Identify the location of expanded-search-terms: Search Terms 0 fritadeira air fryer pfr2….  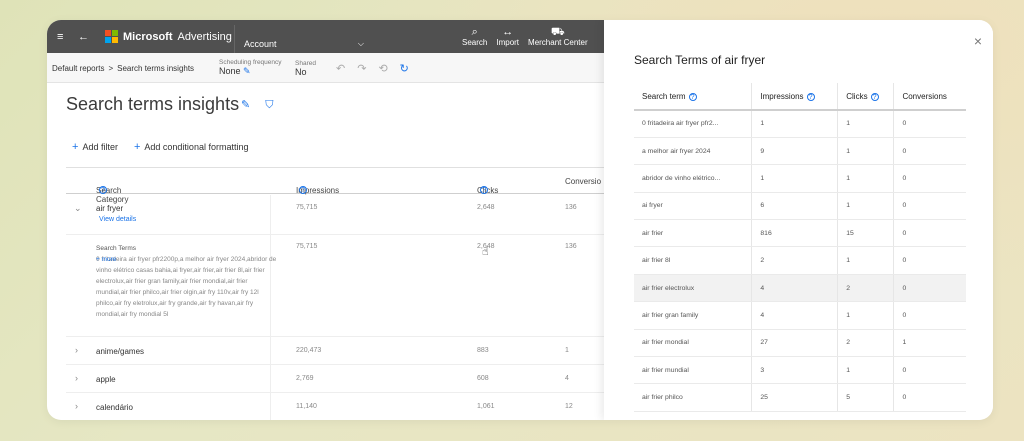
(336, 286).